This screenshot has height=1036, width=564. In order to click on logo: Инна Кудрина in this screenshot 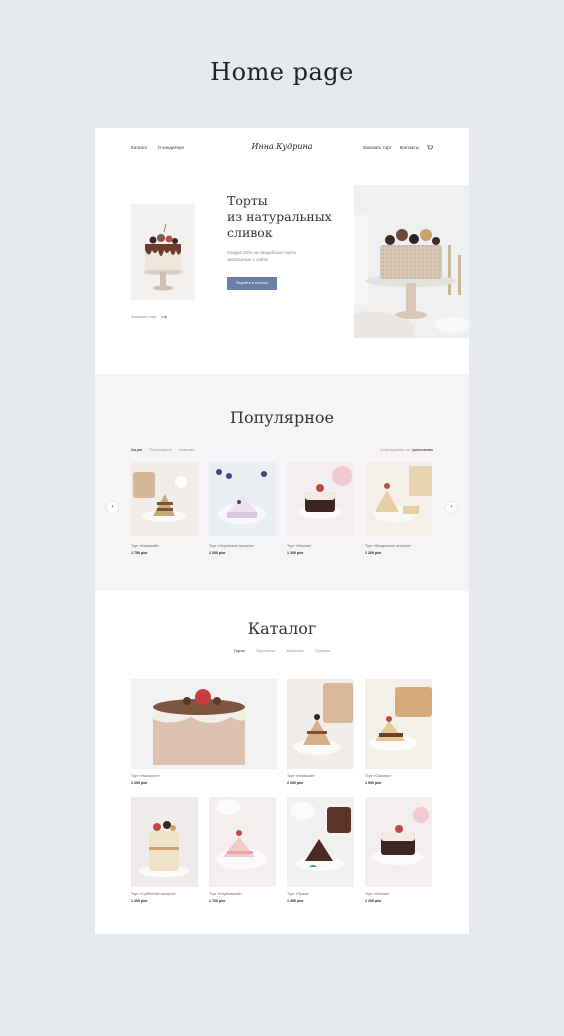, I will do `click(281, 146)`.